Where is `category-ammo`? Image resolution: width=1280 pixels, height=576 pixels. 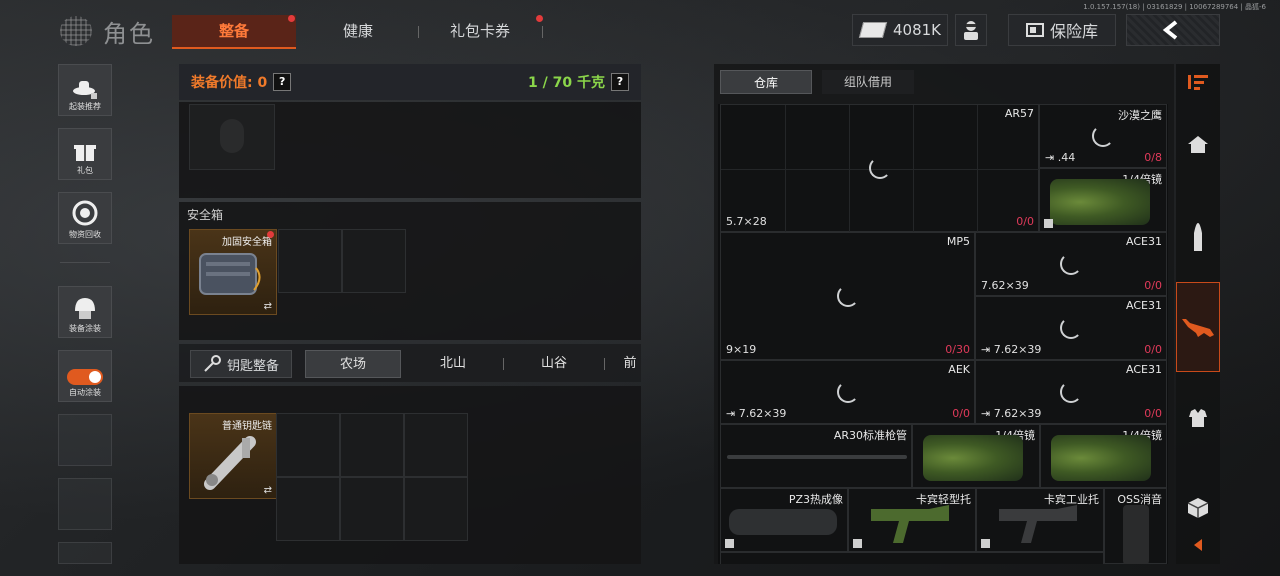 category-ammo is located at coordinates (1198, 236).